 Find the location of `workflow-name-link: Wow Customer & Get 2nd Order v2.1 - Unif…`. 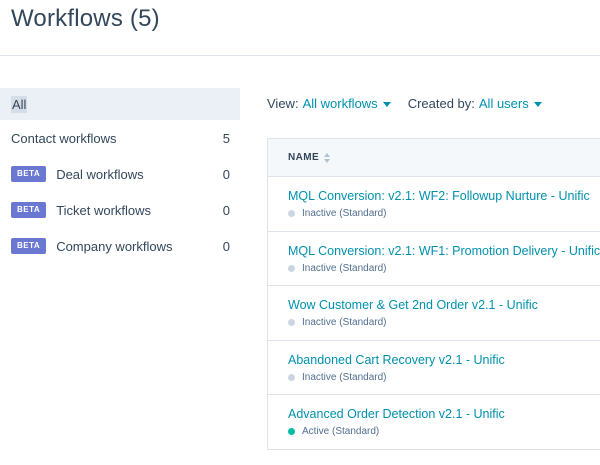

workflow-name-link: Wow Customer & Get 2nd Order v2.1 - Unif… is located at coordinates (444, 305).